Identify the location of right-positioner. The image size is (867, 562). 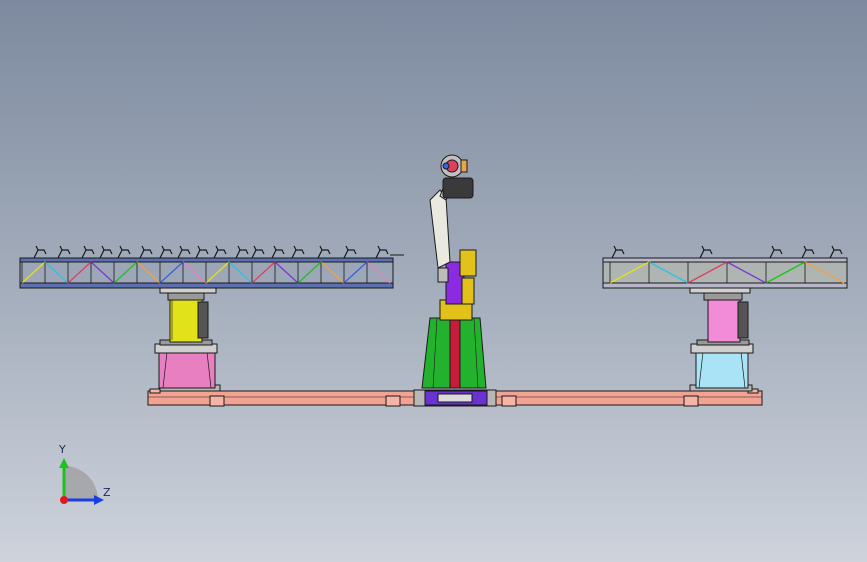
(721, 339).